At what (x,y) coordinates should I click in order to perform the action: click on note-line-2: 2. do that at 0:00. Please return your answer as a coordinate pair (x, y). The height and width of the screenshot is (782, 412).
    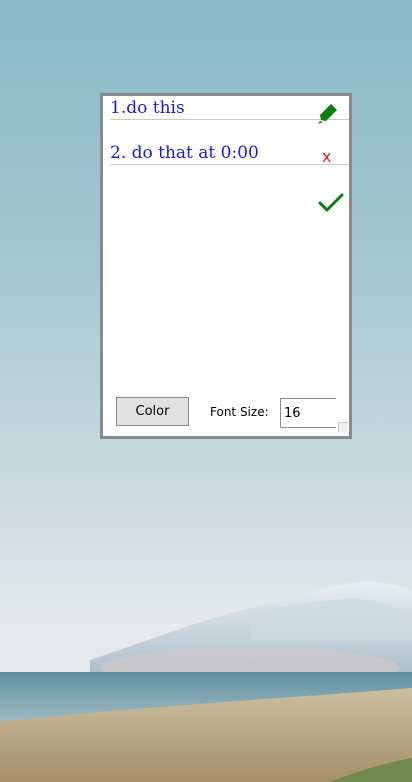
    Looking at the image, I should click on (229, 153).